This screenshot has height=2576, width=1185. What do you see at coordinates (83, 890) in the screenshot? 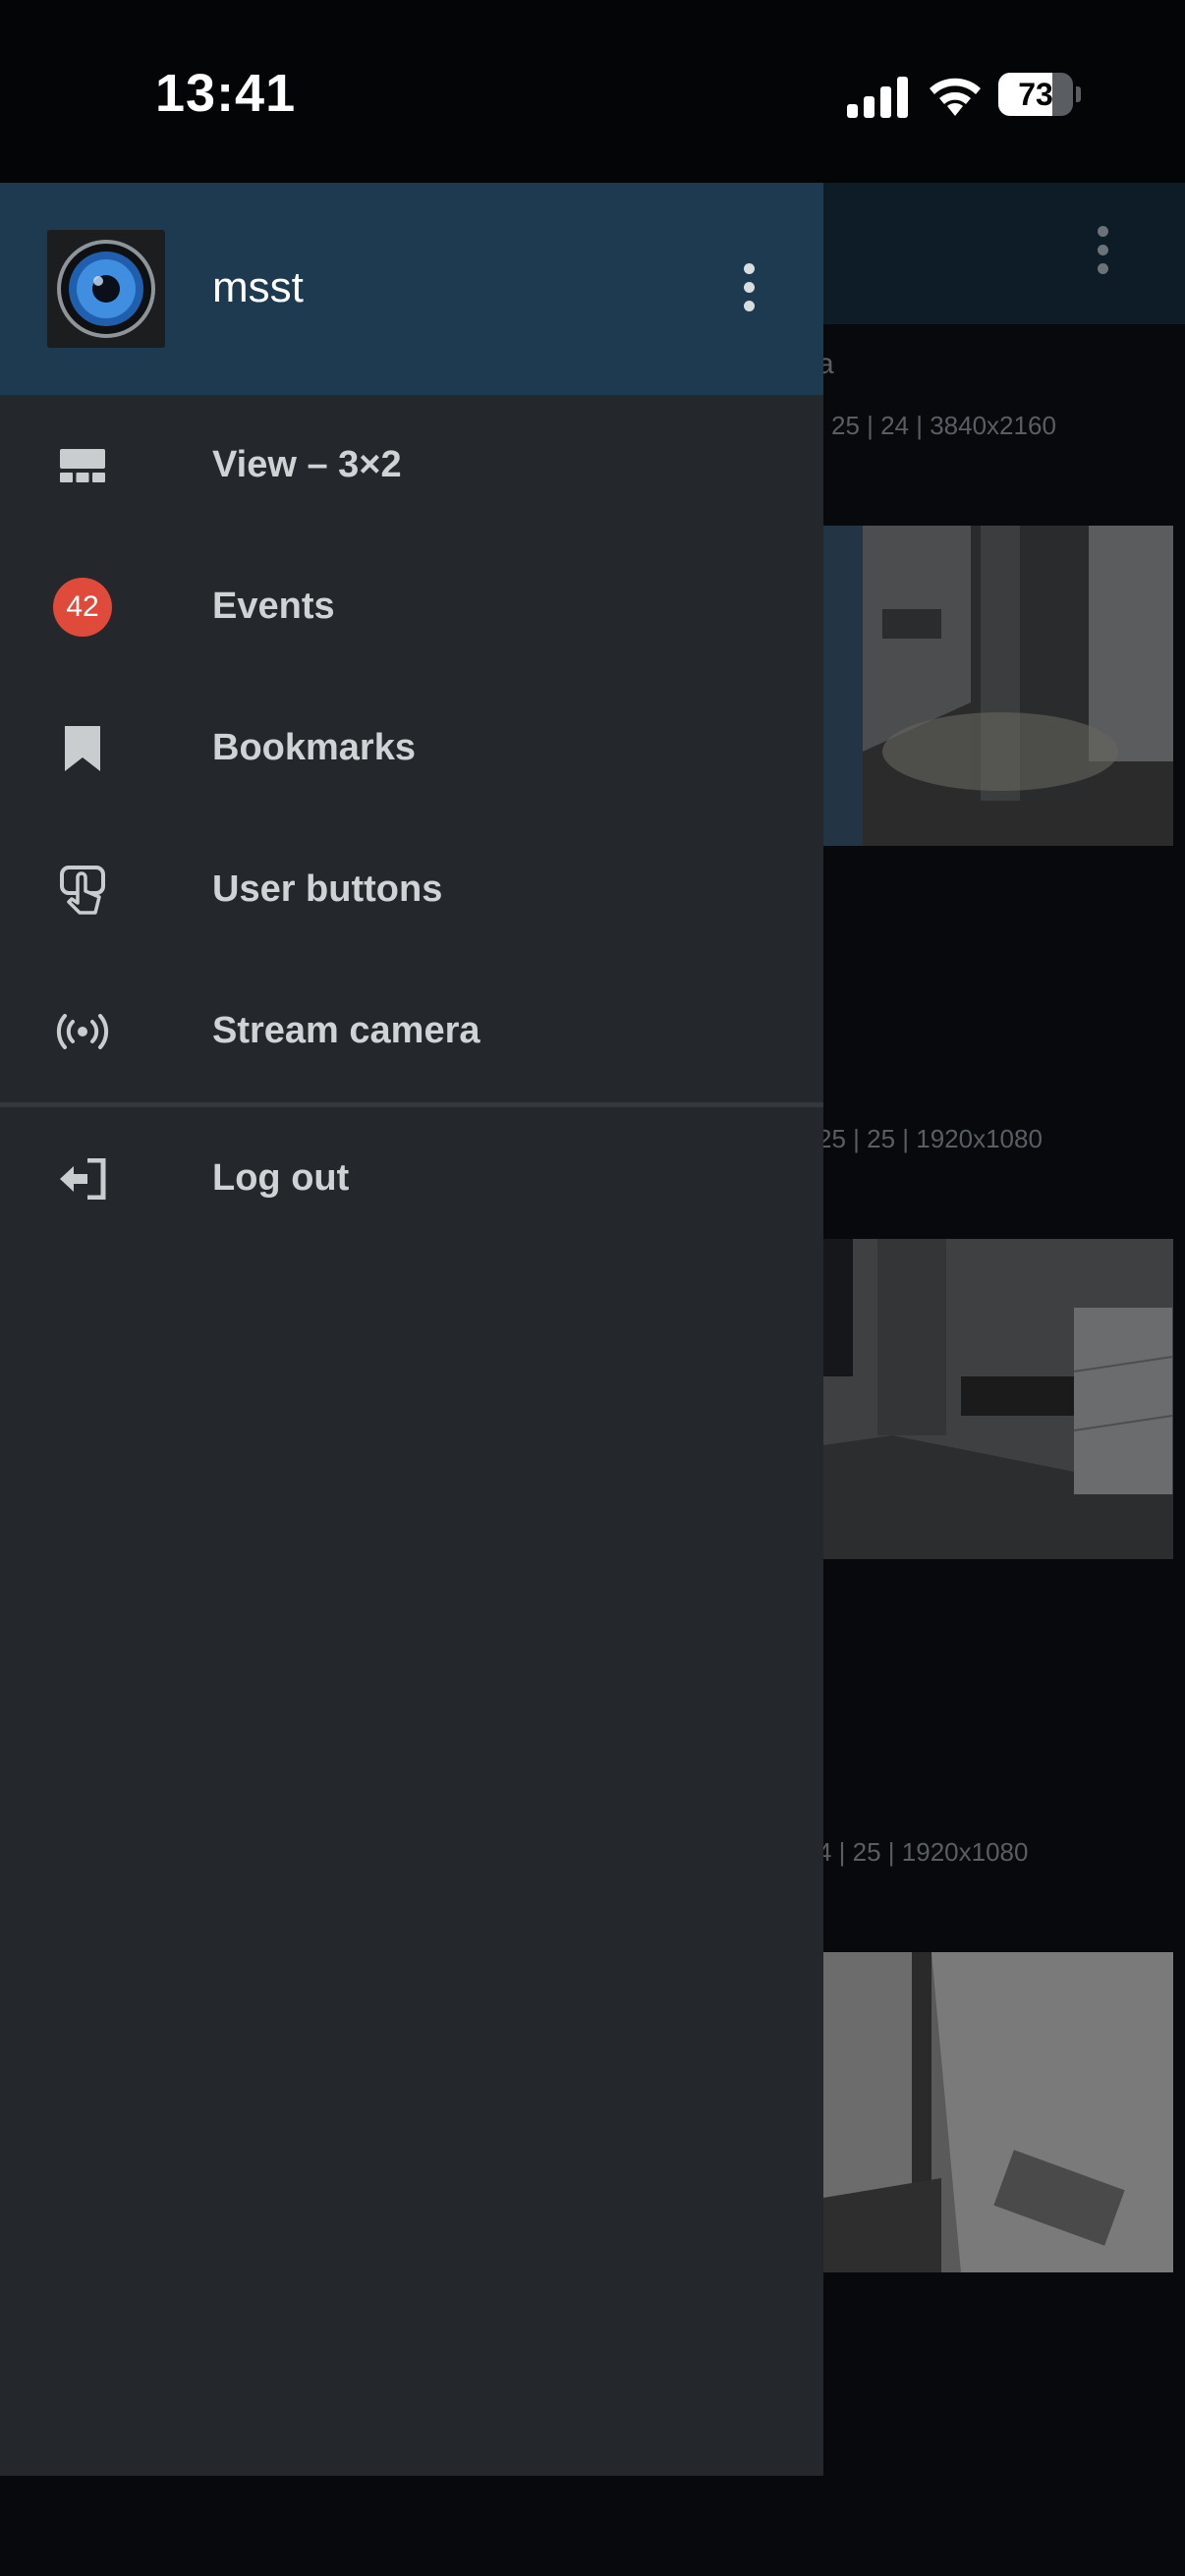
I see `touch-button-icon` at bounding box center [83, 890].